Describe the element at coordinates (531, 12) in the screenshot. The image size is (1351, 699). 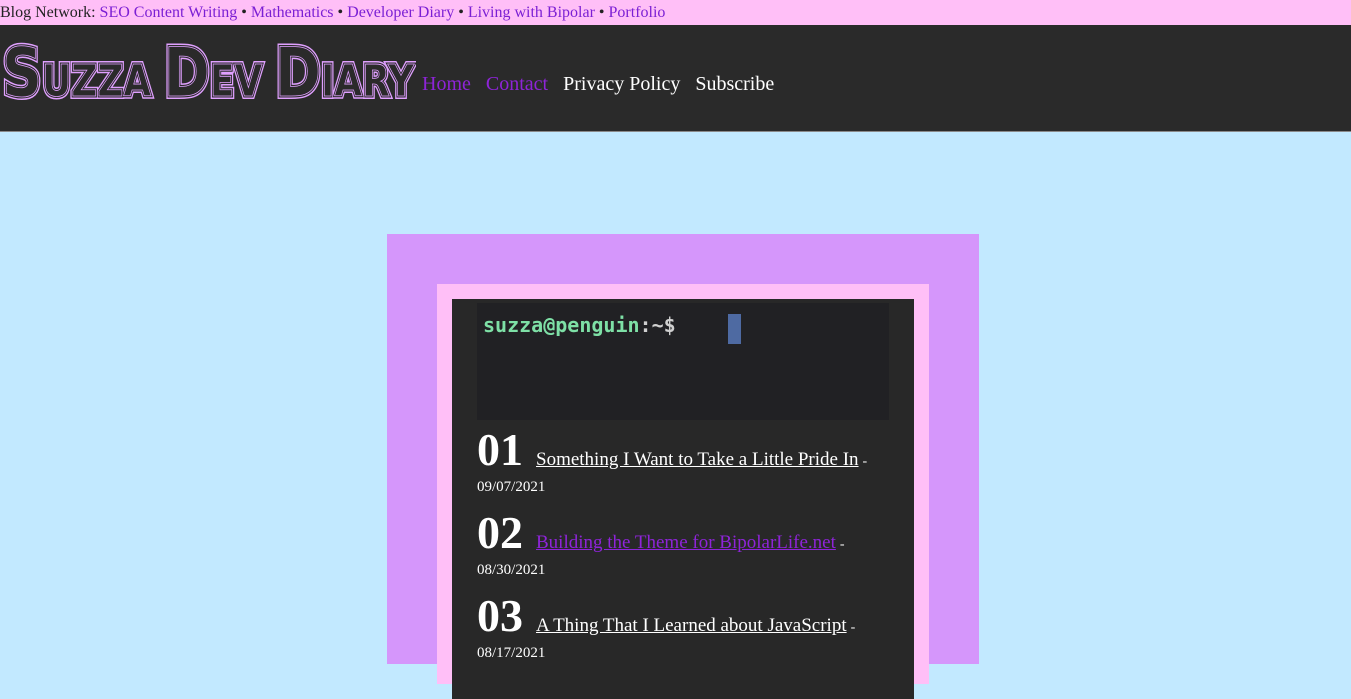
I see `network-link-bipolar: Living with Bipolar` at that location.